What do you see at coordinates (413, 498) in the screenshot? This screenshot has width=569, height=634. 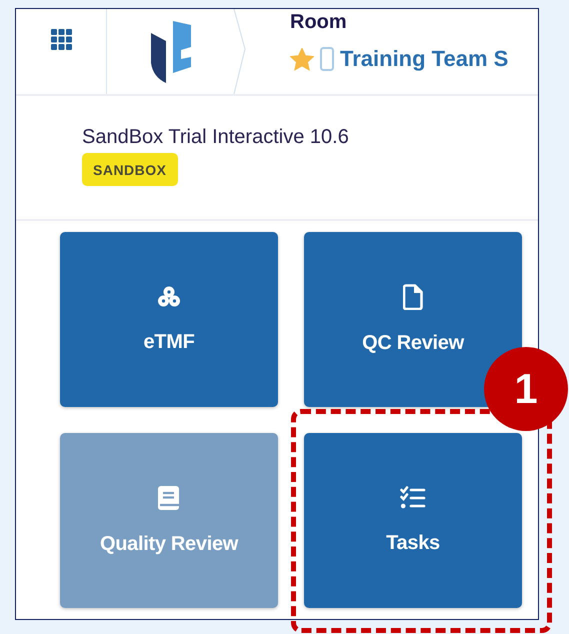 I see `task-list-icon` at bounding box center [413, 498].